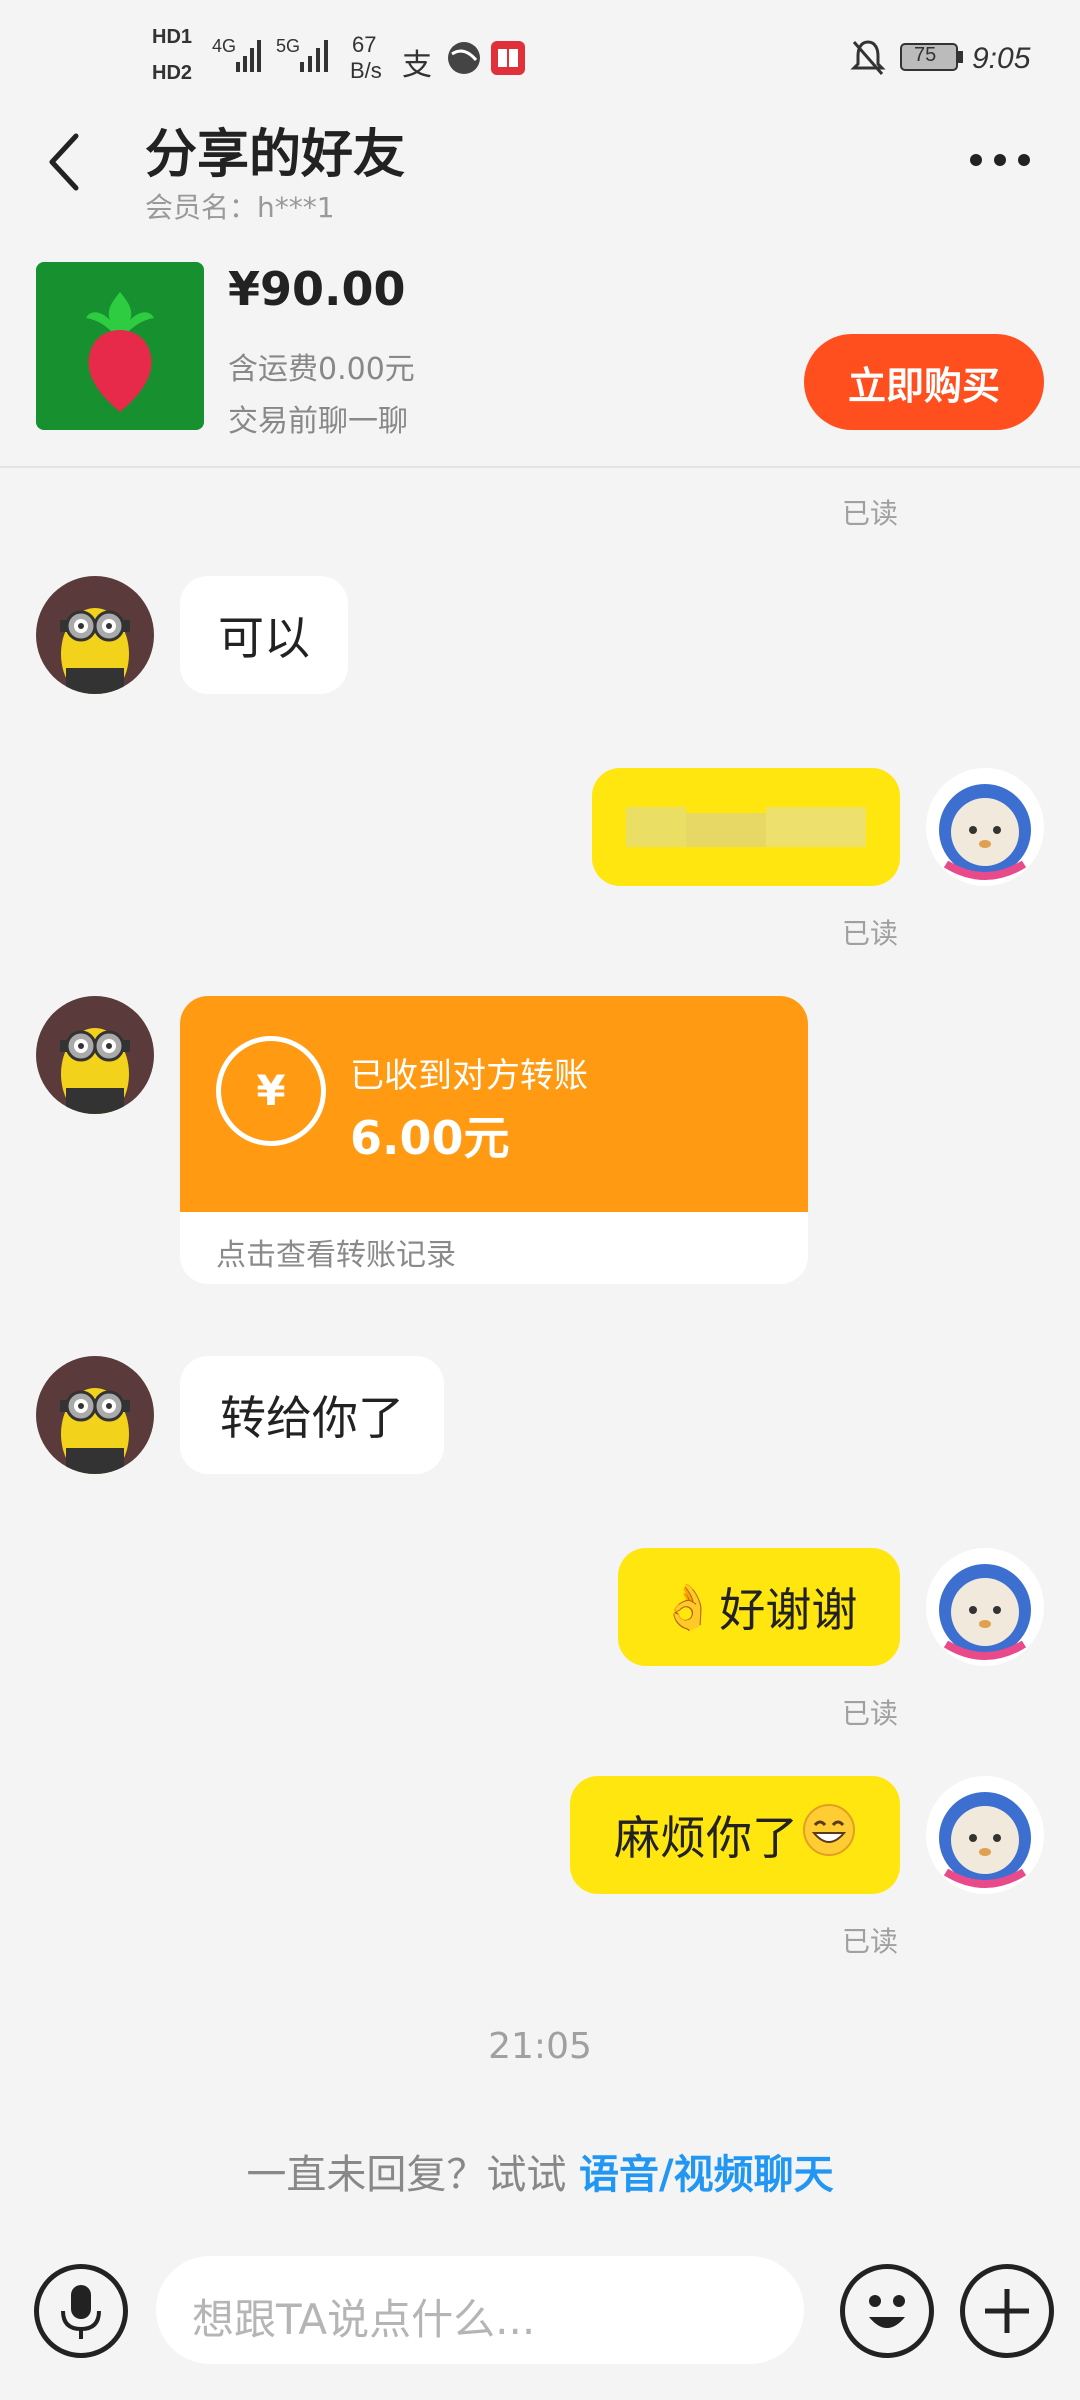 Image resolution: width=1080 pixels, height=2400 pixels. I want to click on sim1-label: HD1, so click(172, 37).